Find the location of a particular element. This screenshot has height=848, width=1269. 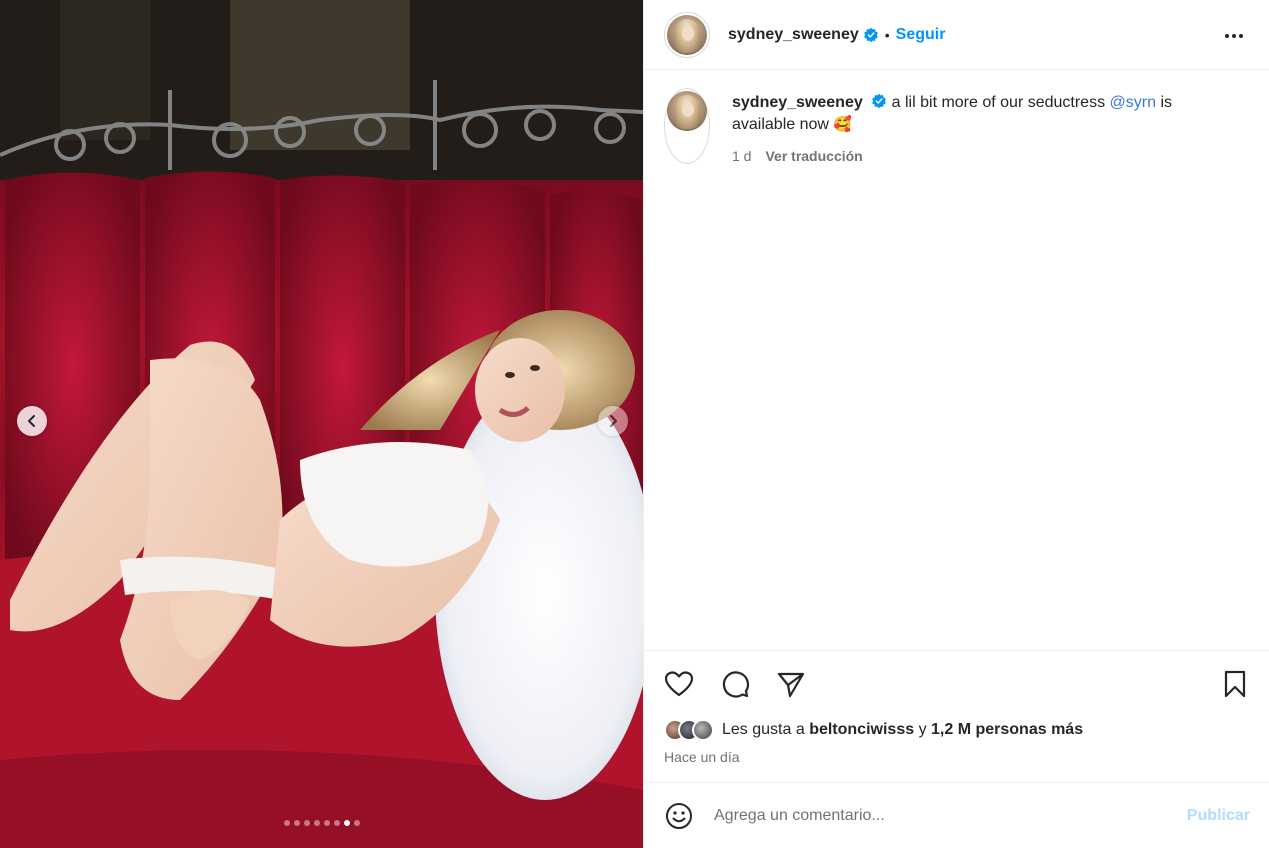

post-age: 1 d is located at coordinates (741, 156).